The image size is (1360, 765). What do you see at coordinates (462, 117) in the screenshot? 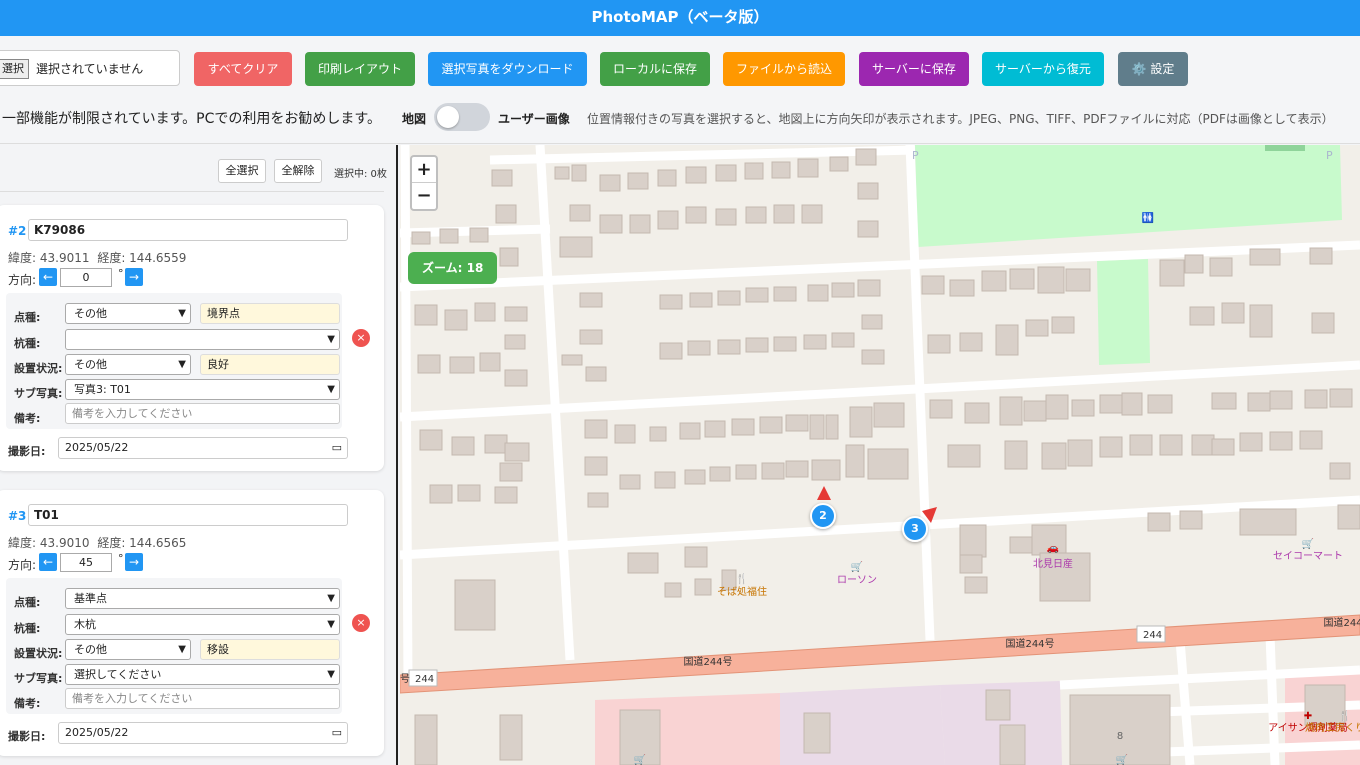
I see `map-image-toggle` at bounding box center [462, 117].